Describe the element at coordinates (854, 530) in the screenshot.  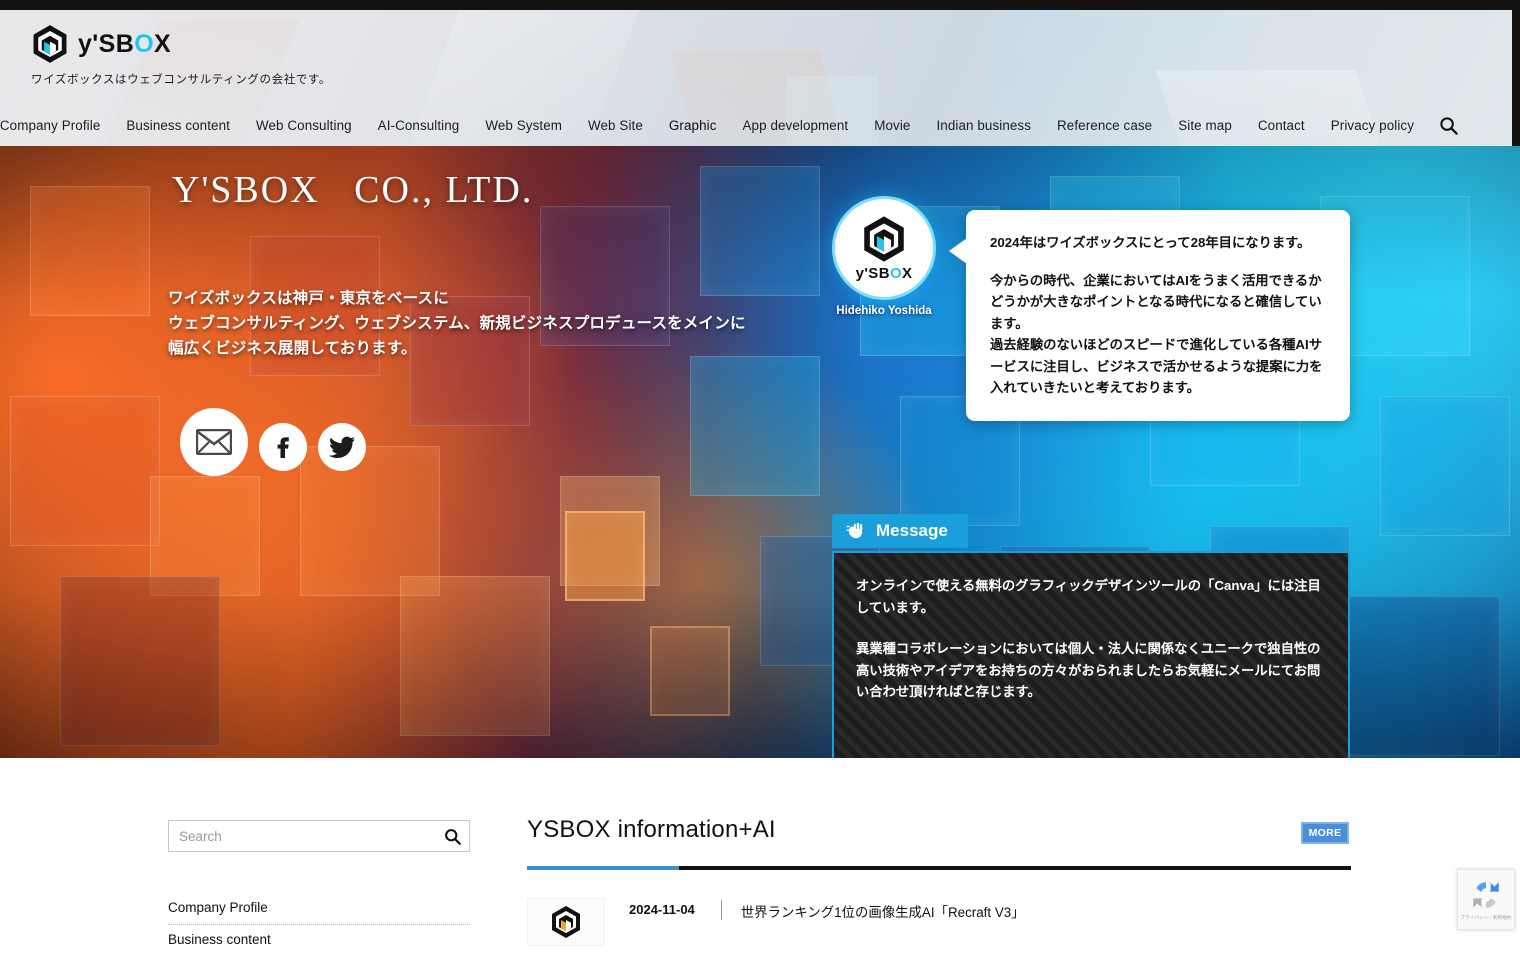
I see `pointing-hand-icon` at that location.